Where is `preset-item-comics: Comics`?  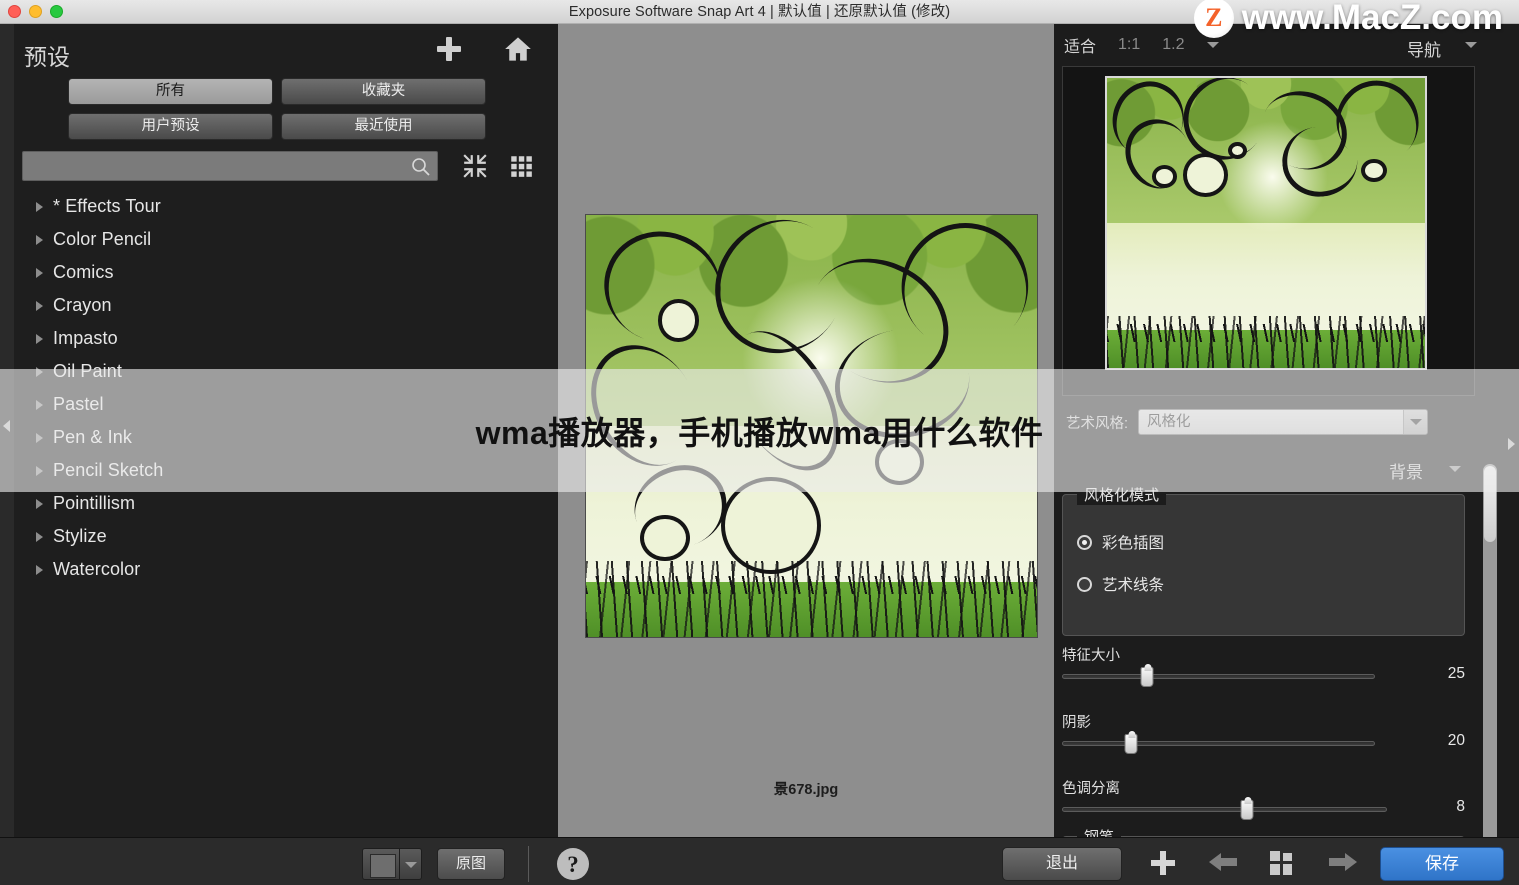 preset-item-comics: Comics is located at coordinates (286, 272).